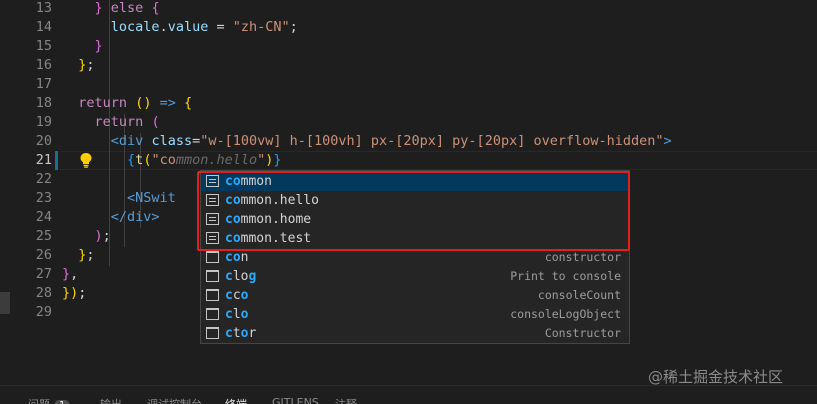 The width and height of the screenshot is (817, 404). I want to click on line-code: </div>, so click(135, 217).